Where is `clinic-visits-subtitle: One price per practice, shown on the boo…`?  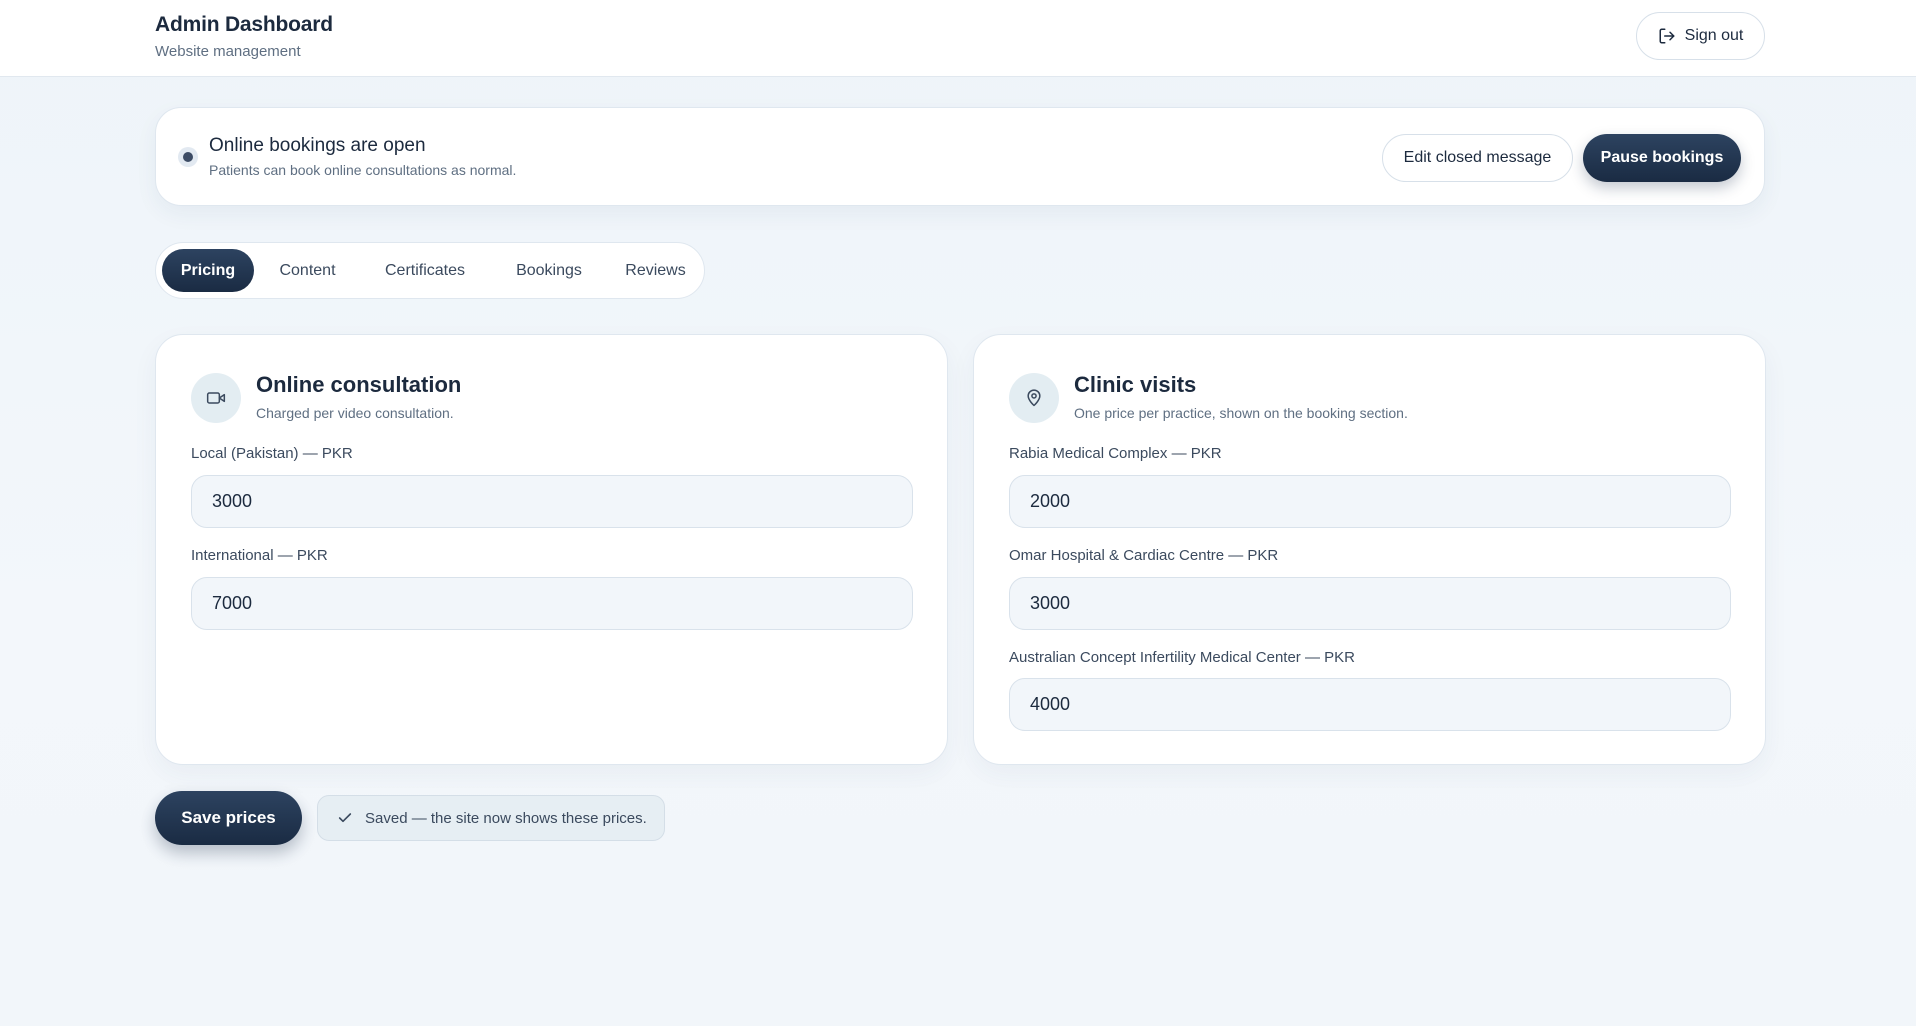 clinic-visits-subtitle: One price per practice, shown on the boo… is located at coordinates (1241, 413).